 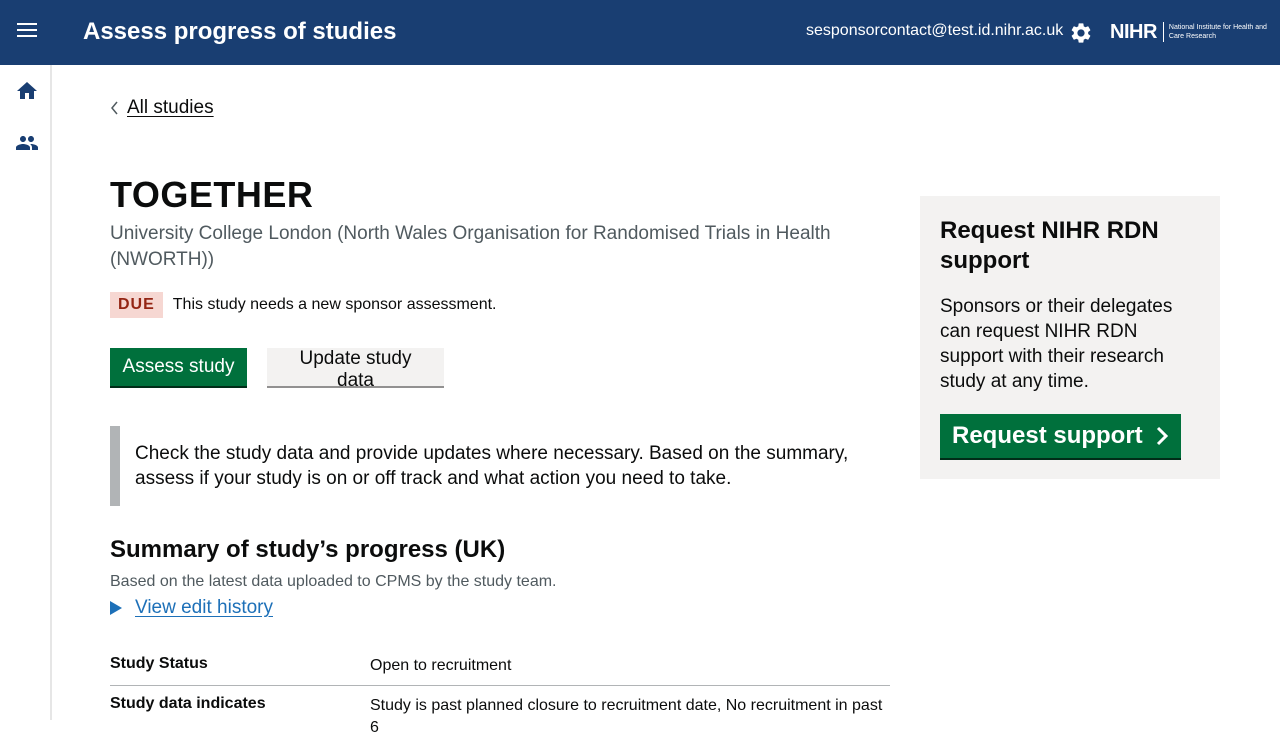 I want to click on back-link: All studies, so click(x=162, y=108).